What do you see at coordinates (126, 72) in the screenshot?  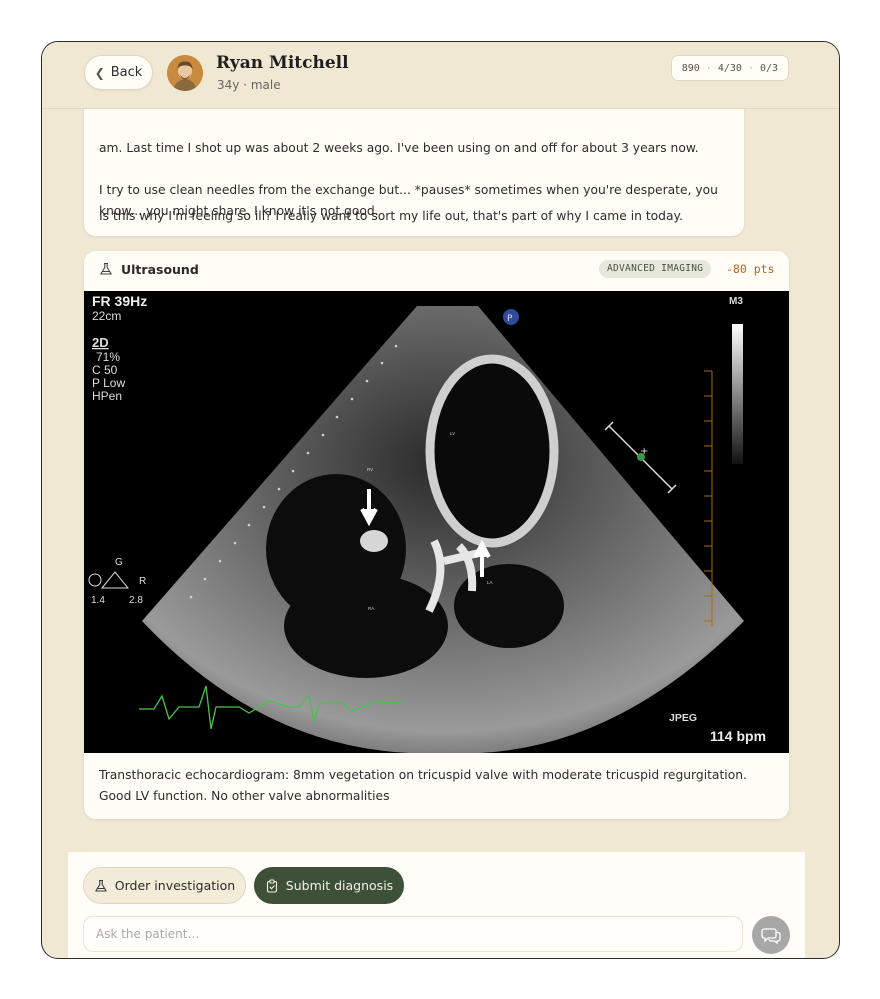 I see `back-label: Back` at bounding box center [126, 72].